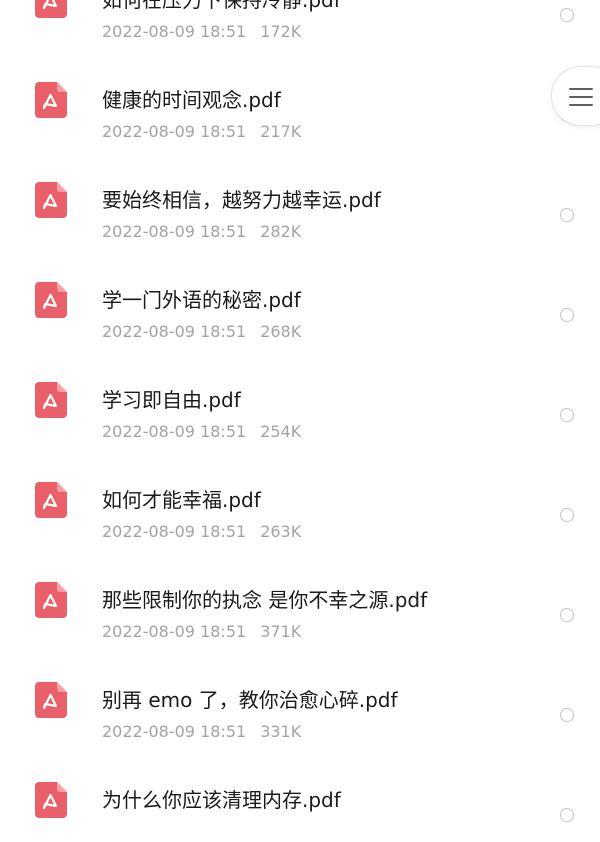 The width and height of the screenshot is (600, 842). What do you see at coordinates (265, 600) in the screenshot?
I see `file-name: 那些限制你的执念 是你不幸之源.pdf` at bounding box center [265, 600].